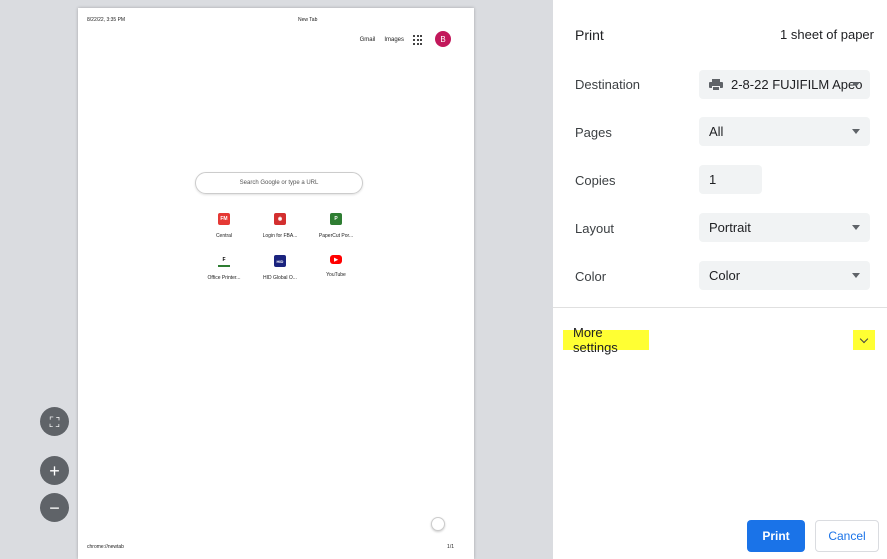 The height and width of the screenshot is (559, 887). Describe the element at coordinates (54, 507) in the screenshot. I see `zoom-out-button: −` at that location.